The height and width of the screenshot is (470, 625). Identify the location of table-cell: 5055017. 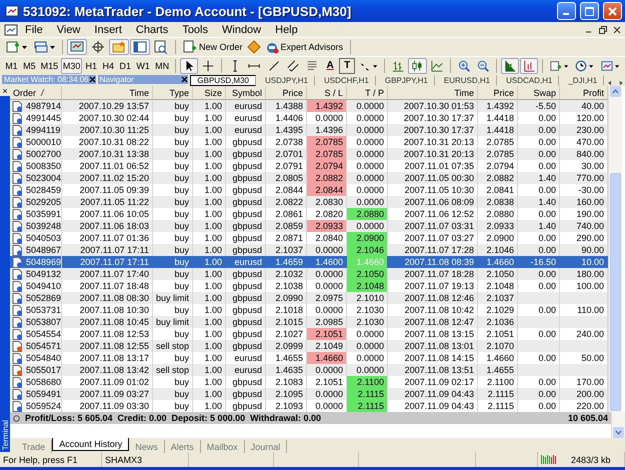
(43, 370).